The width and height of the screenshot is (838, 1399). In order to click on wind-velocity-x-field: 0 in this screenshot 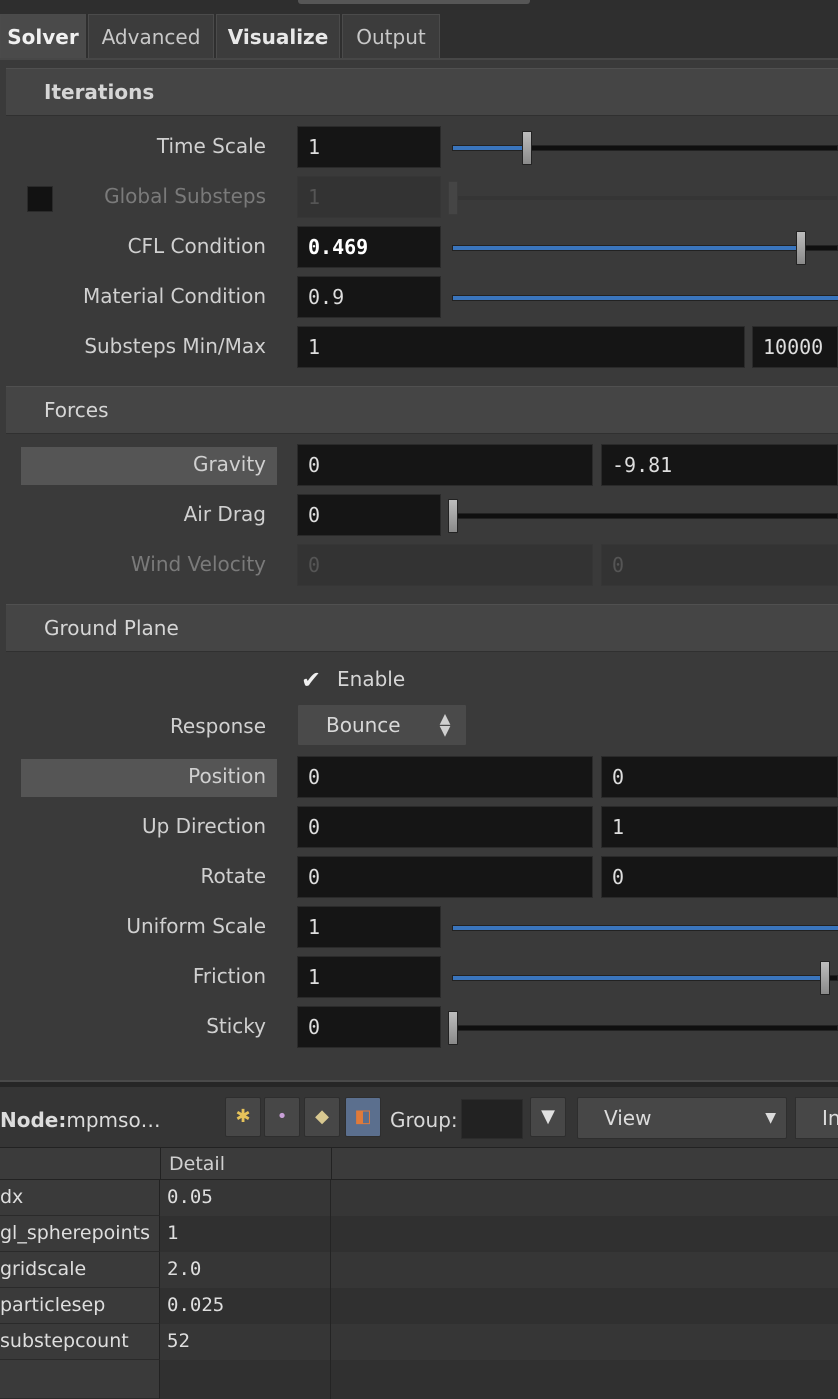, I will do `click(445, 565)`.